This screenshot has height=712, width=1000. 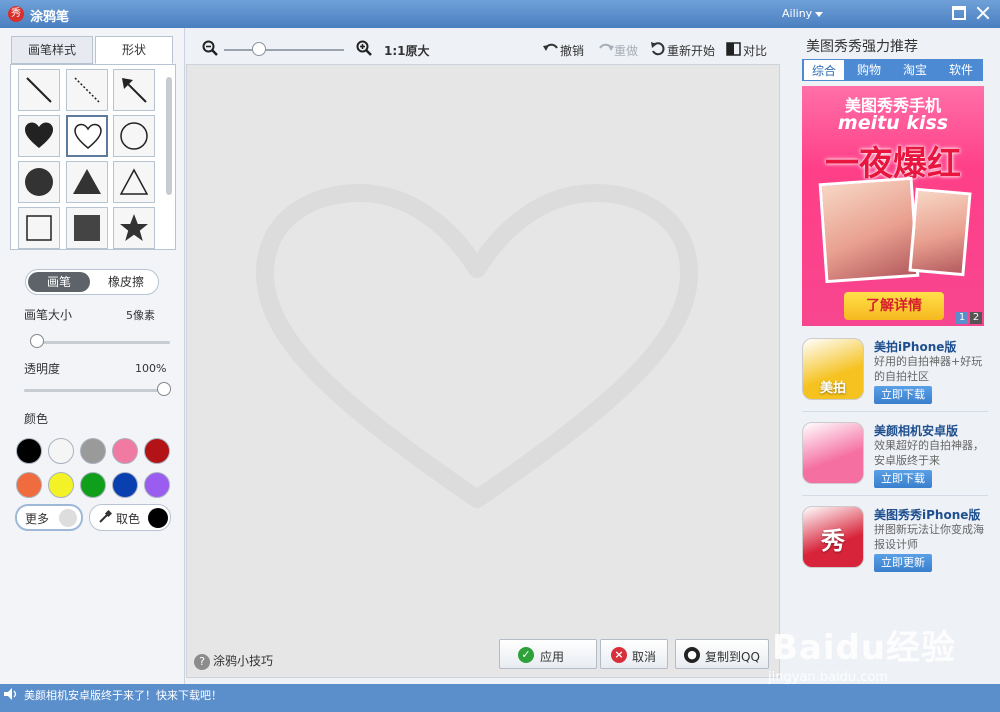 I want to click on shape-square-filled, so click(x=87, y=228).